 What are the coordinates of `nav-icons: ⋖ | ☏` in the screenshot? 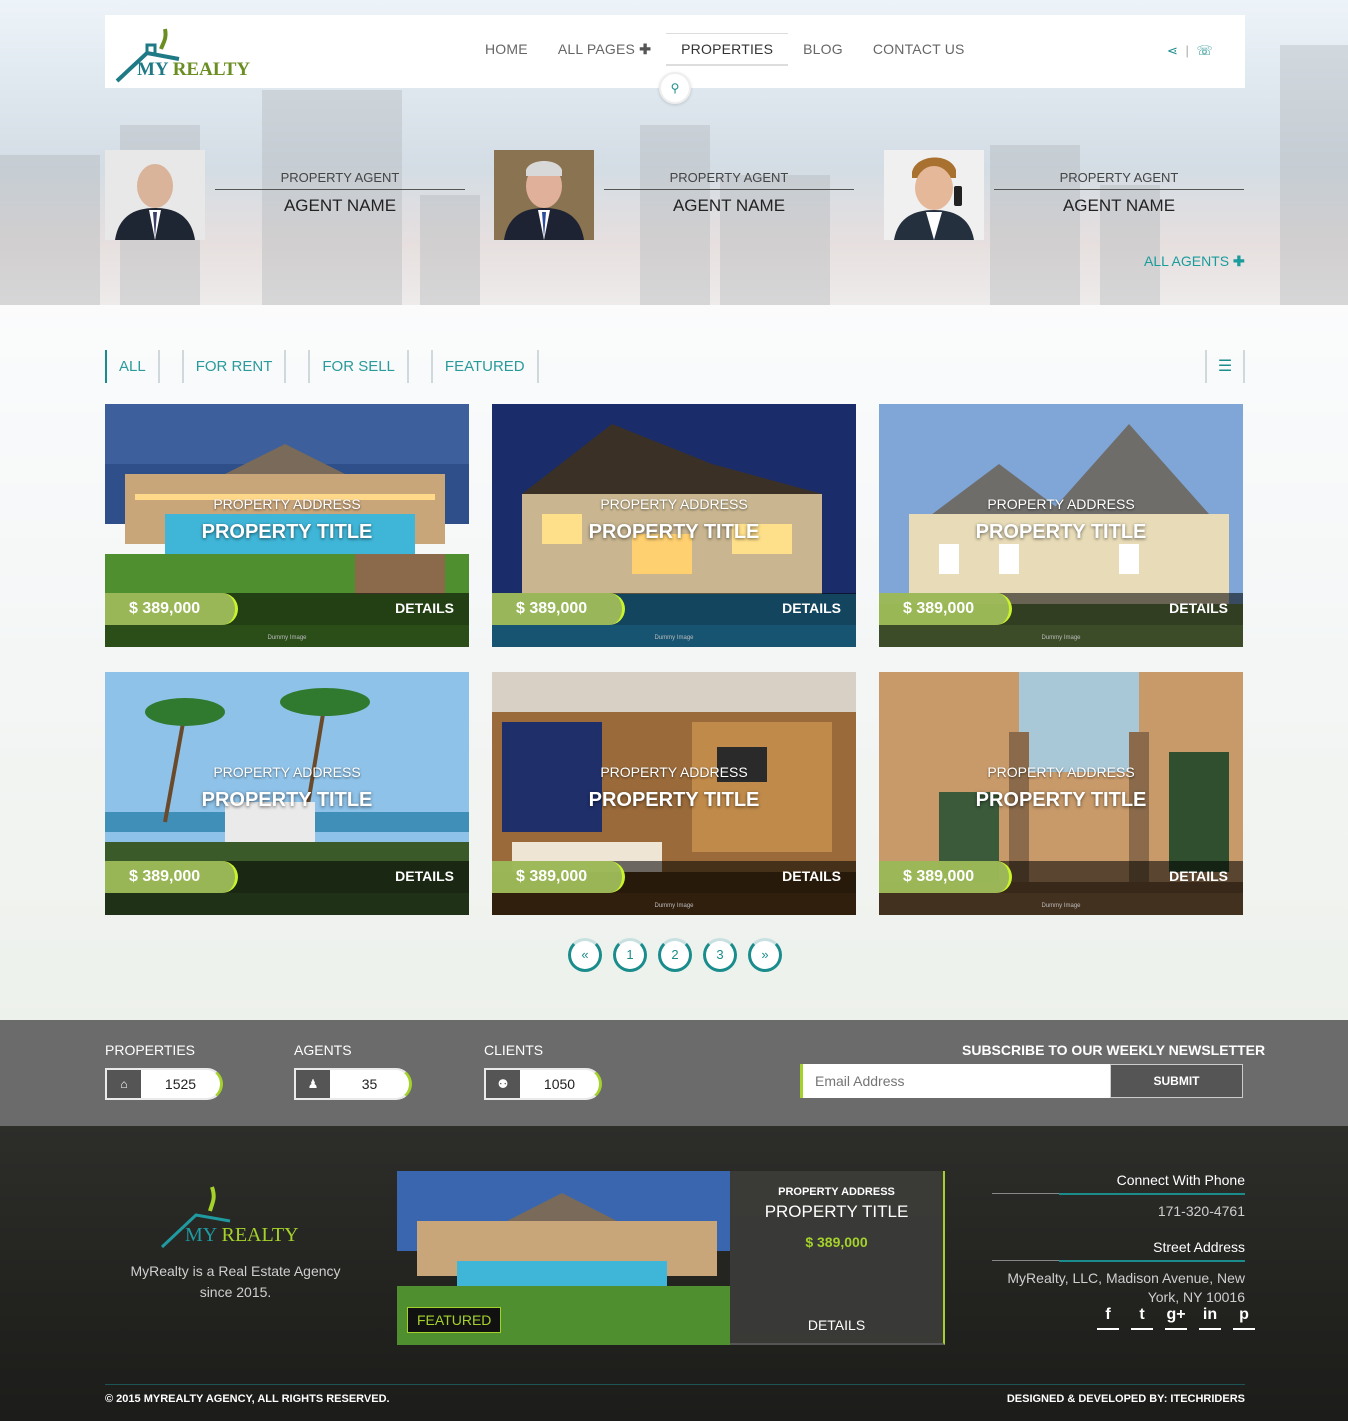 It's located at (1190, 51).